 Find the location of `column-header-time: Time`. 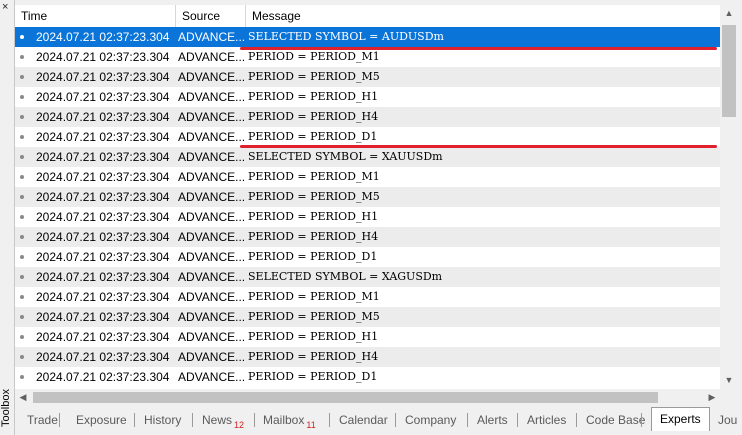

column-header-time: Time is located at coordinates (95, 16).